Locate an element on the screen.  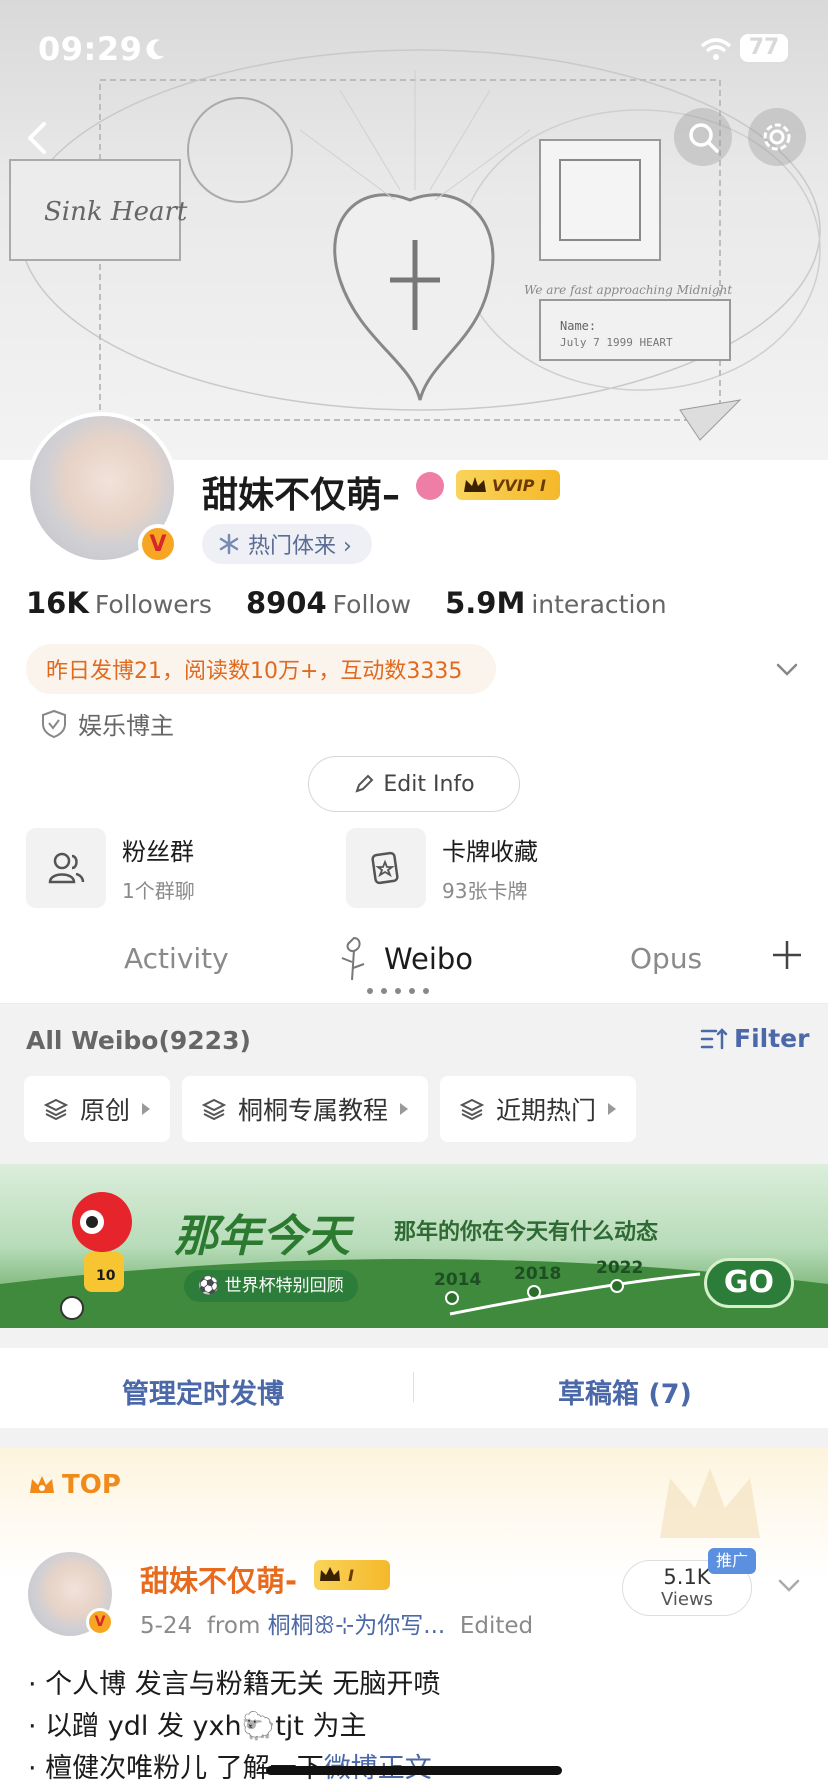
post-meta: 5-24 from 桐桐ꕥ⊹为你写... Edited is located at coordinates (336, 1623).